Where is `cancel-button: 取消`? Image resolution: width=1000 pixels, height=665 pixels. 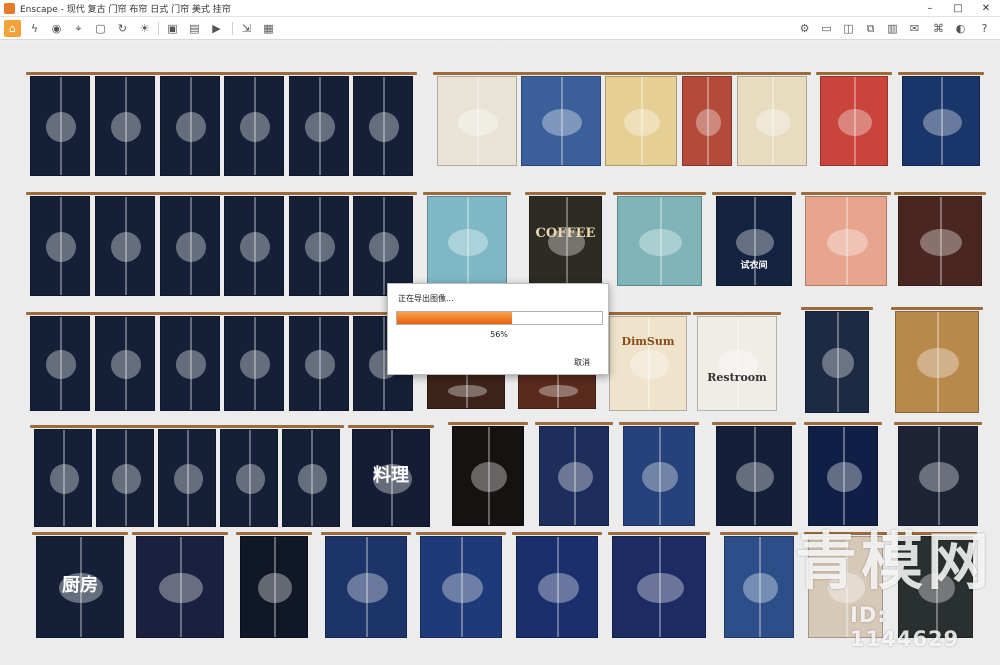 cancel-button: 取消 is located at coordinates (582, 362).